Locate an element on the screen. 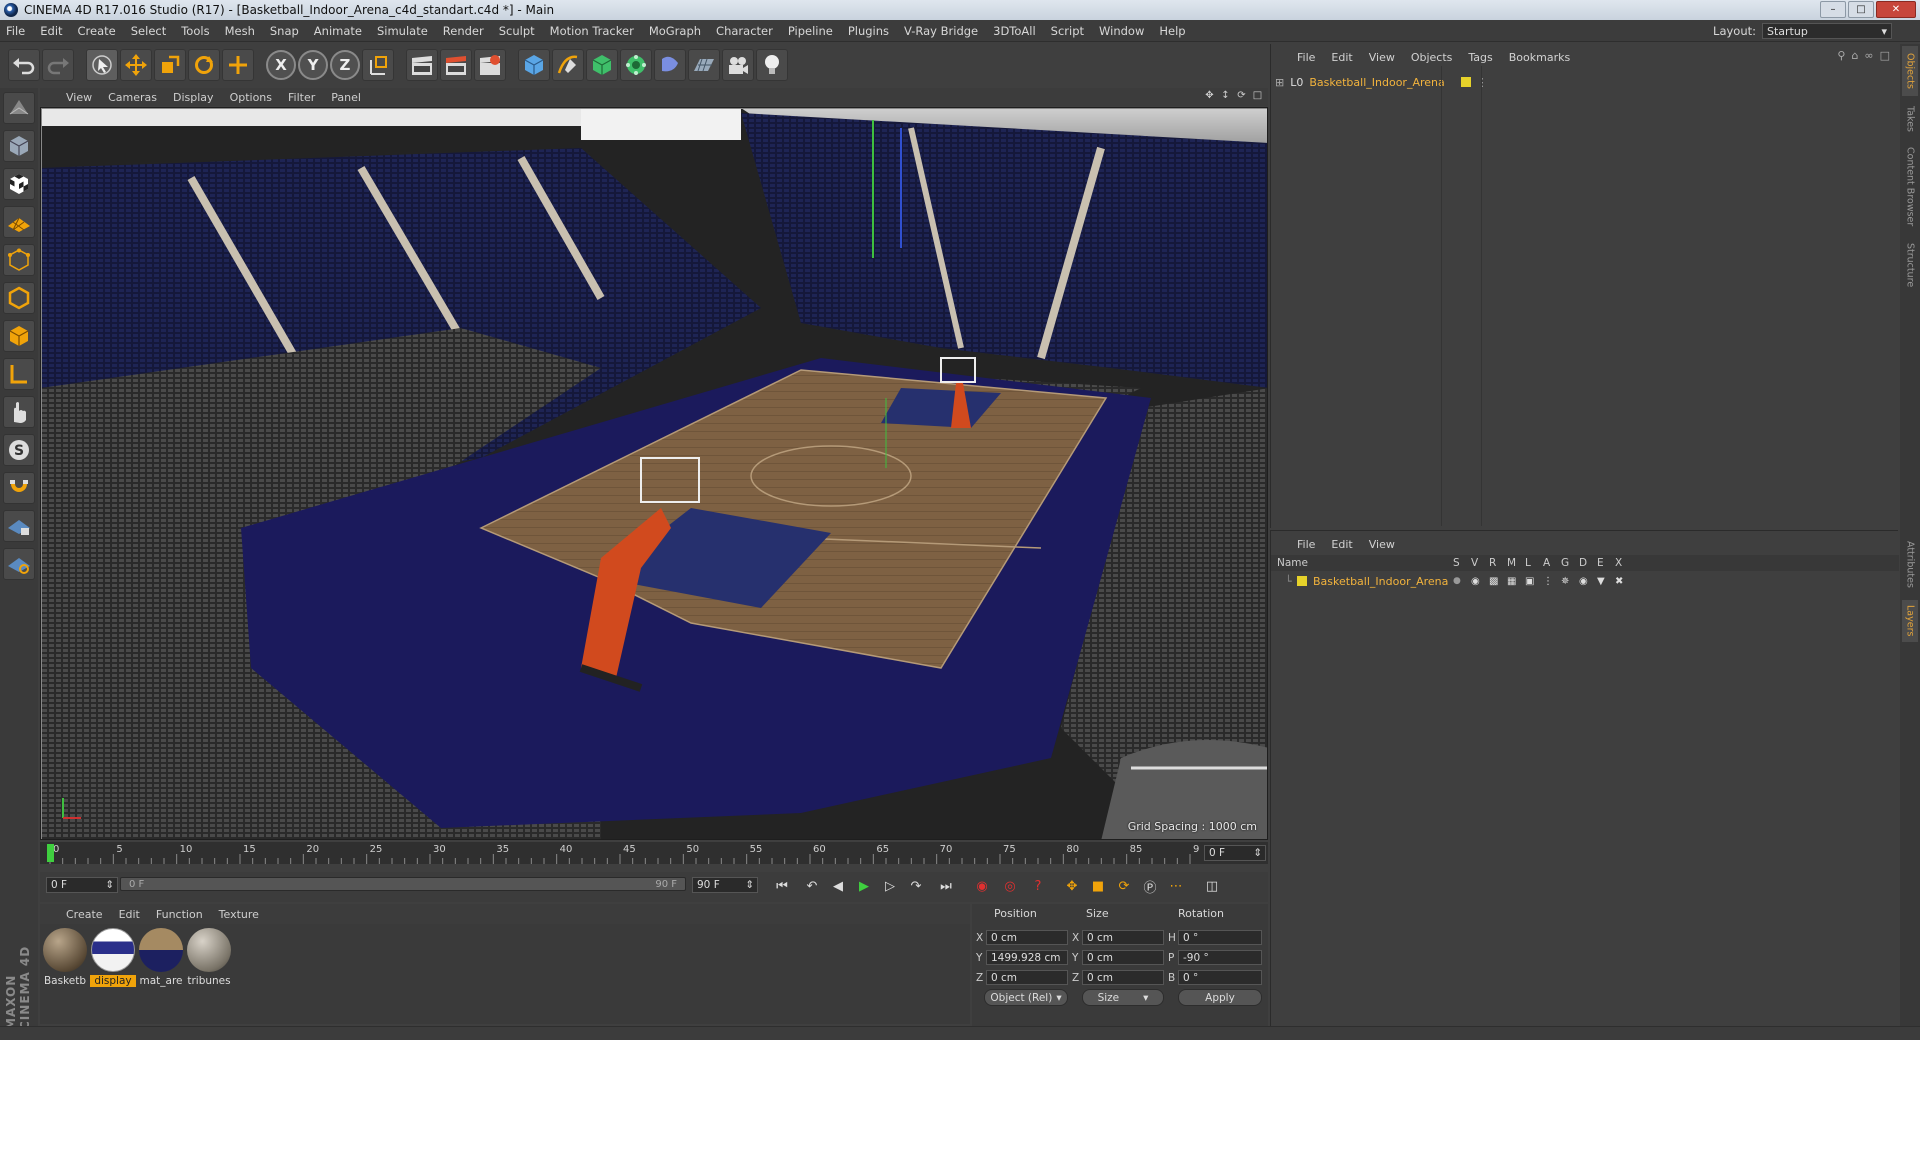 The width and height of the screenshot is (1920, 1158). size-x-field: 0 cm is located at coordinates (1123, 937).